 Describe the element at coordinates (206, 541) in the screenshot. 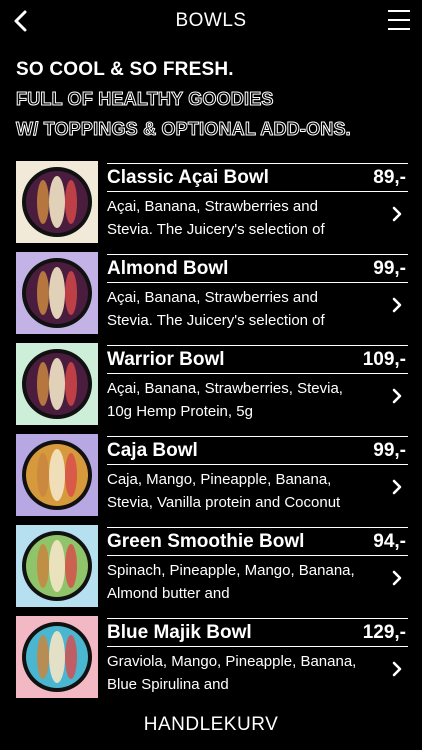

I see `item-name: Green Smoothie Bowl` at that location.